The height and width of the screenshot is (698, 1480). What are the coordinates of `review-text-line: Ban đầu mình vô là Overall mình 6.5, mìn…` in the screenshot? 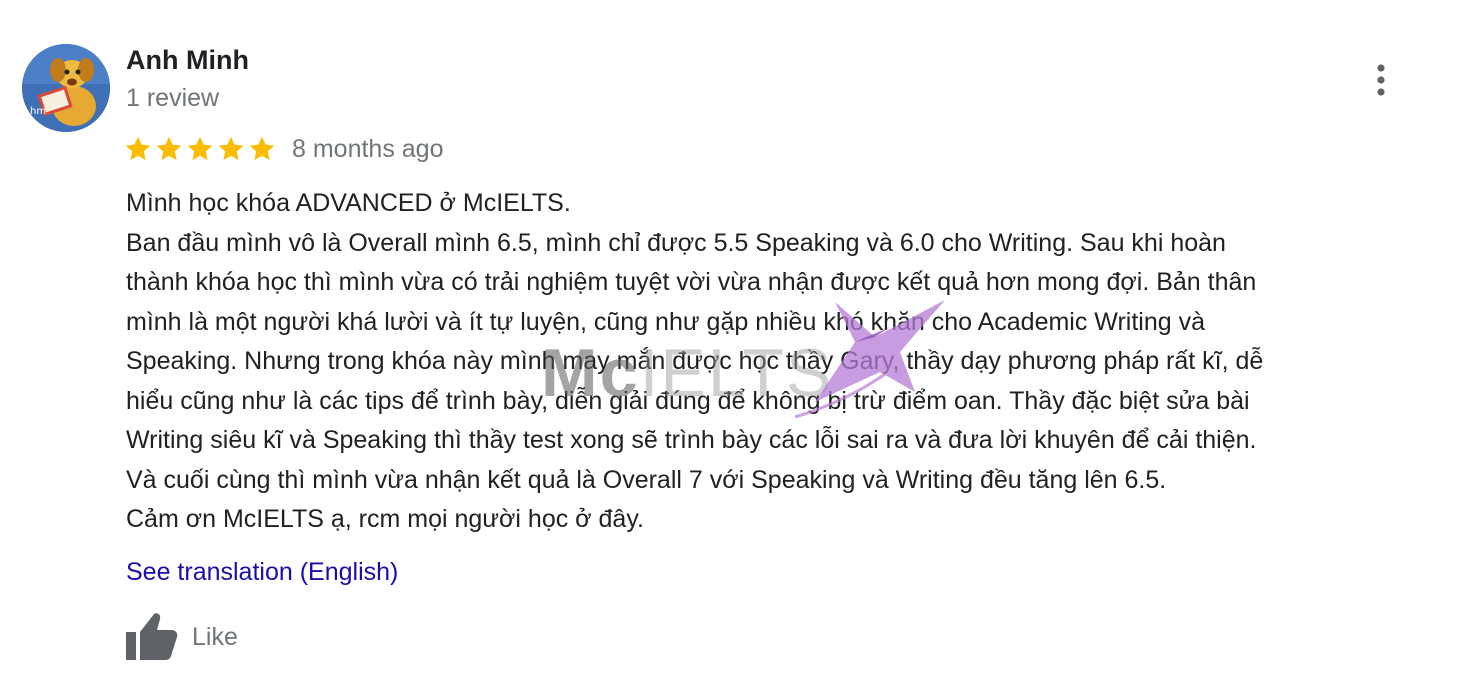 It's located at (676, 242).